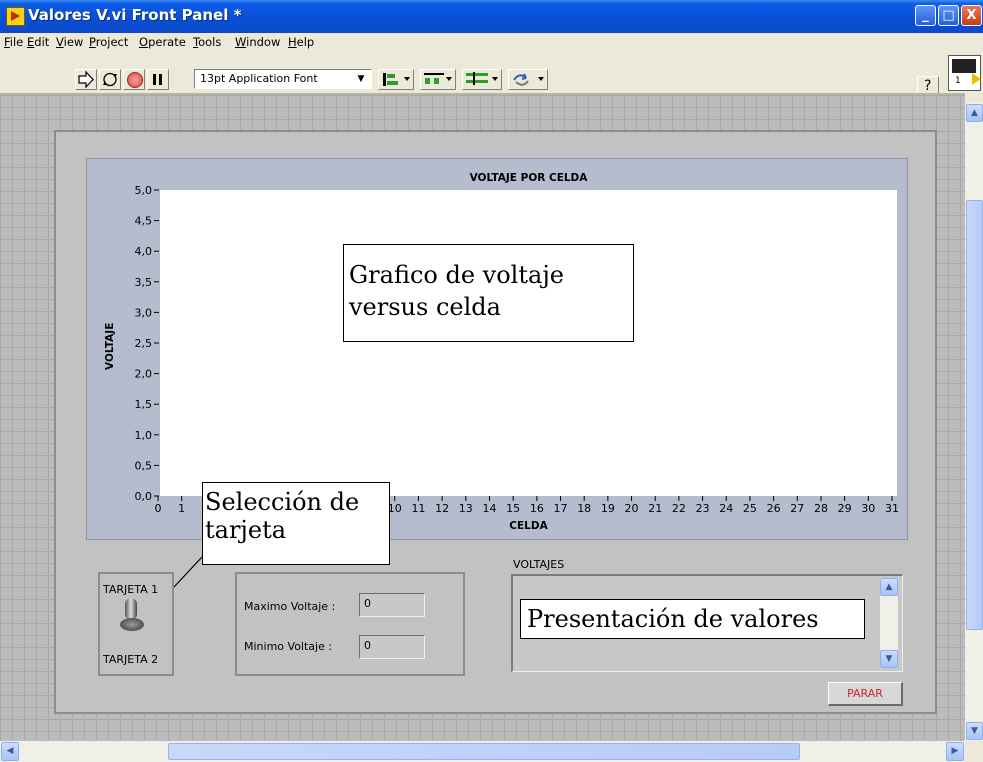  Describe the element at coordinates (584, 508) in the screenshot. I see `x-tick-label: 18` at that location.